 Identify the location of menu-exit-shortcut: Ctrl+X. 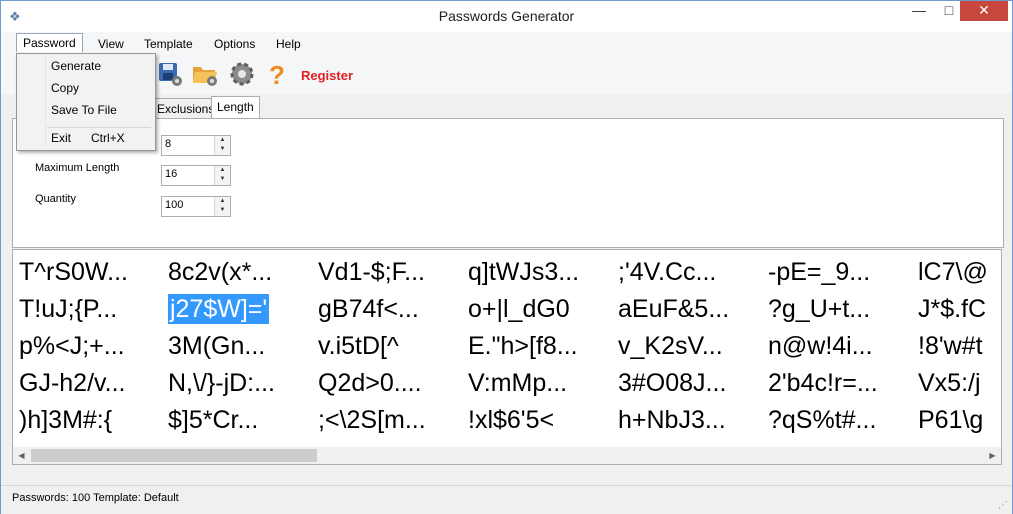
(108, 138).